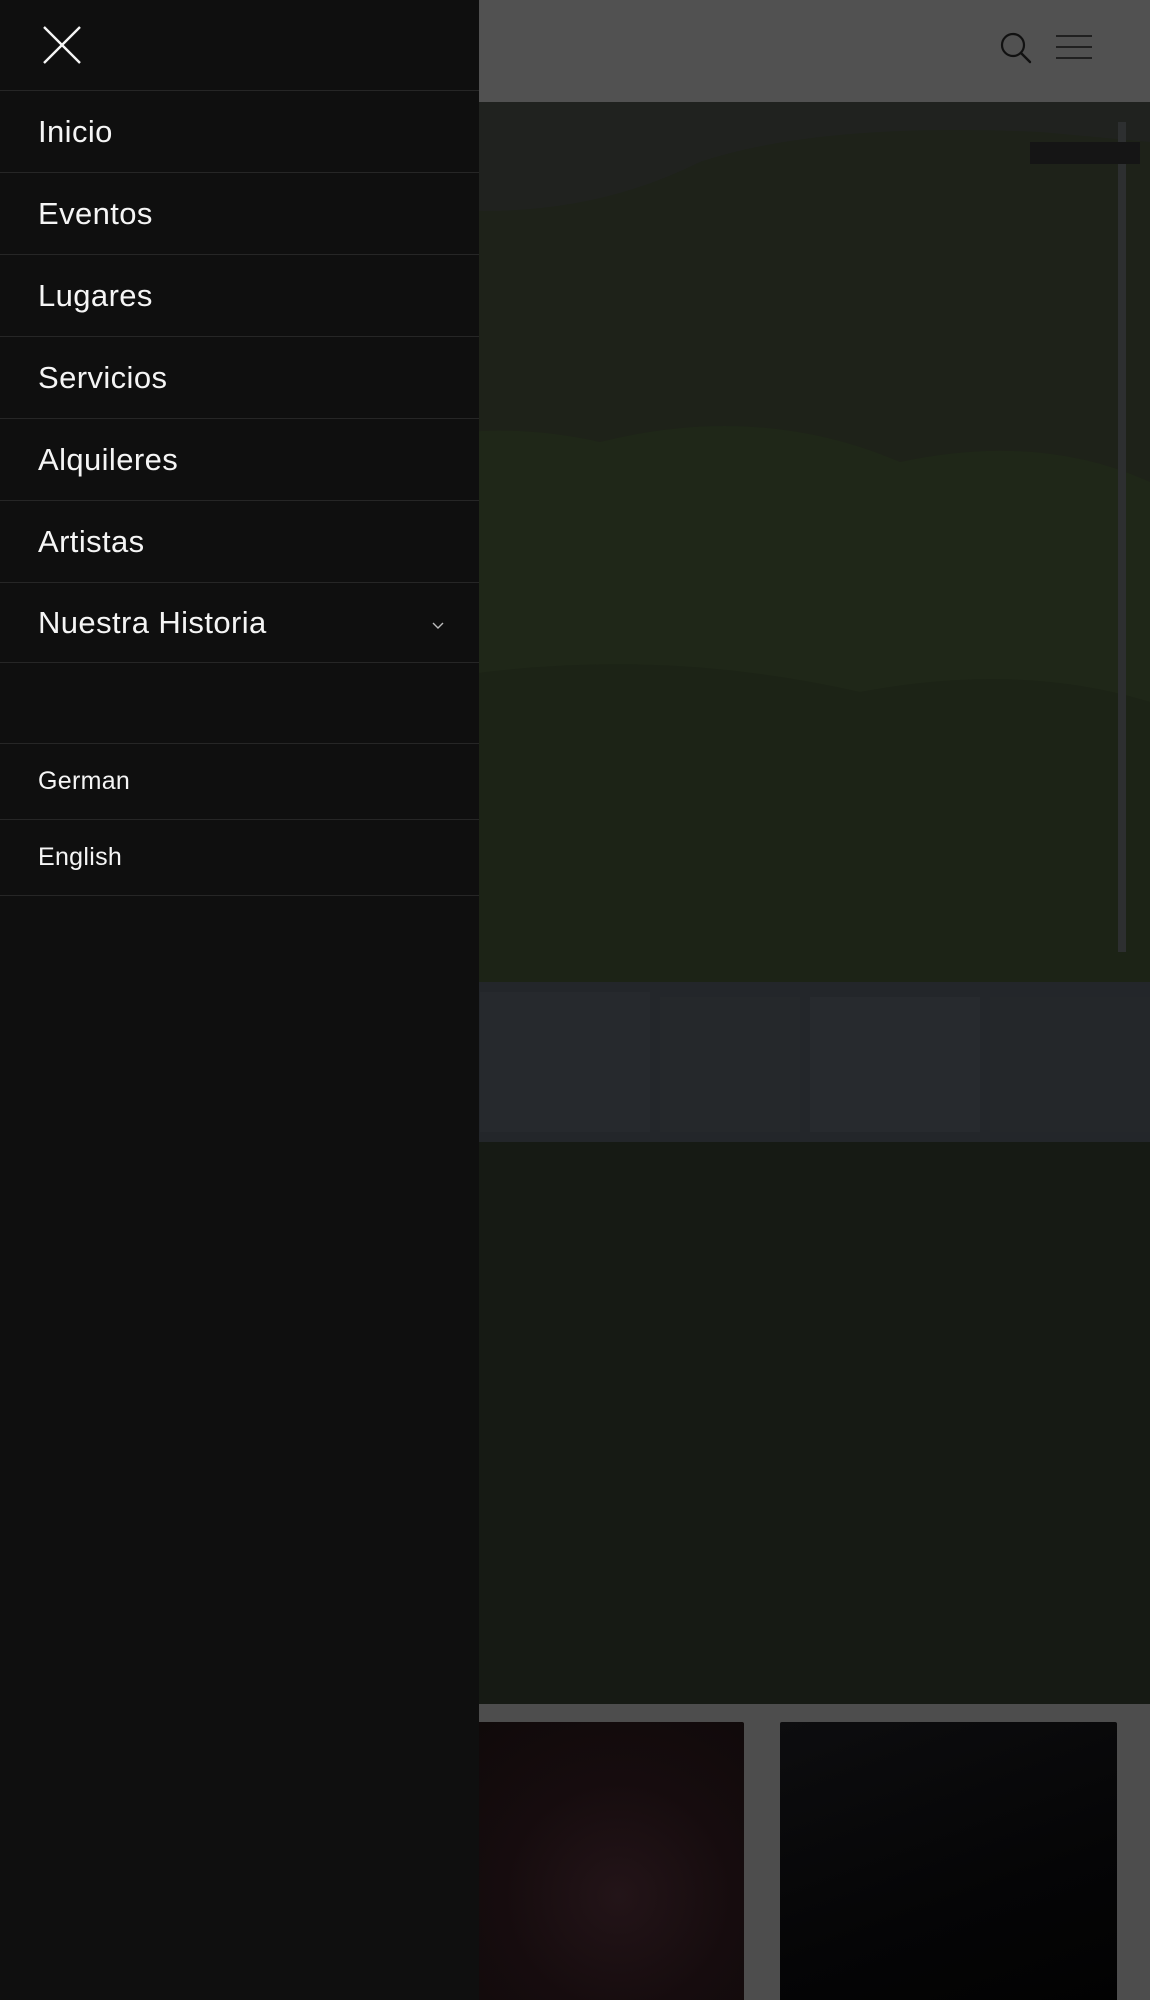 The width and height of the screenshot is (1150, 2000). What do you see at coordinates (1045, 48) in the screenshot?
I see `header-icons` at bounding box center [1045, 48].